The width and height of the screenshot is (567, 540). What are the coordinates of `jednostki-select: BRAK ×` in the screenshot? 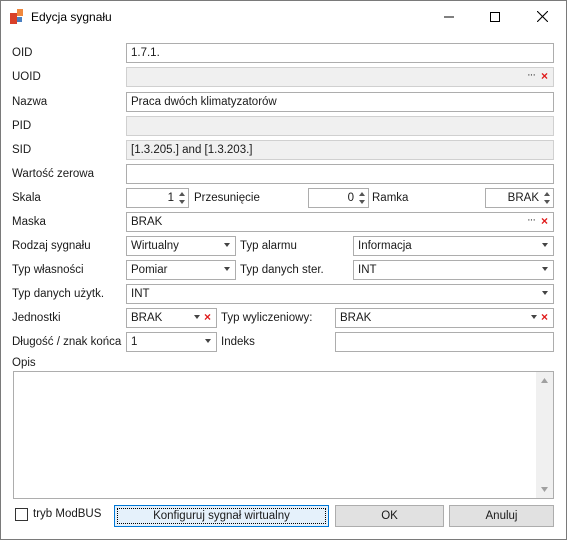 It's located at (171, 318).